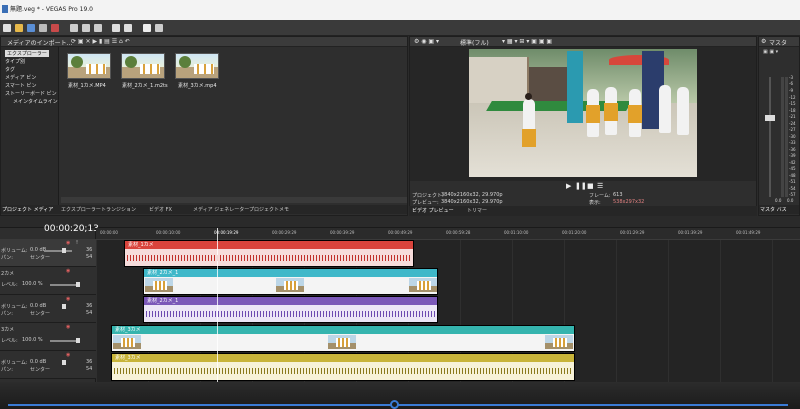  I want to click on tab-project-media: プロジェクト メディア, so click(27, 209).